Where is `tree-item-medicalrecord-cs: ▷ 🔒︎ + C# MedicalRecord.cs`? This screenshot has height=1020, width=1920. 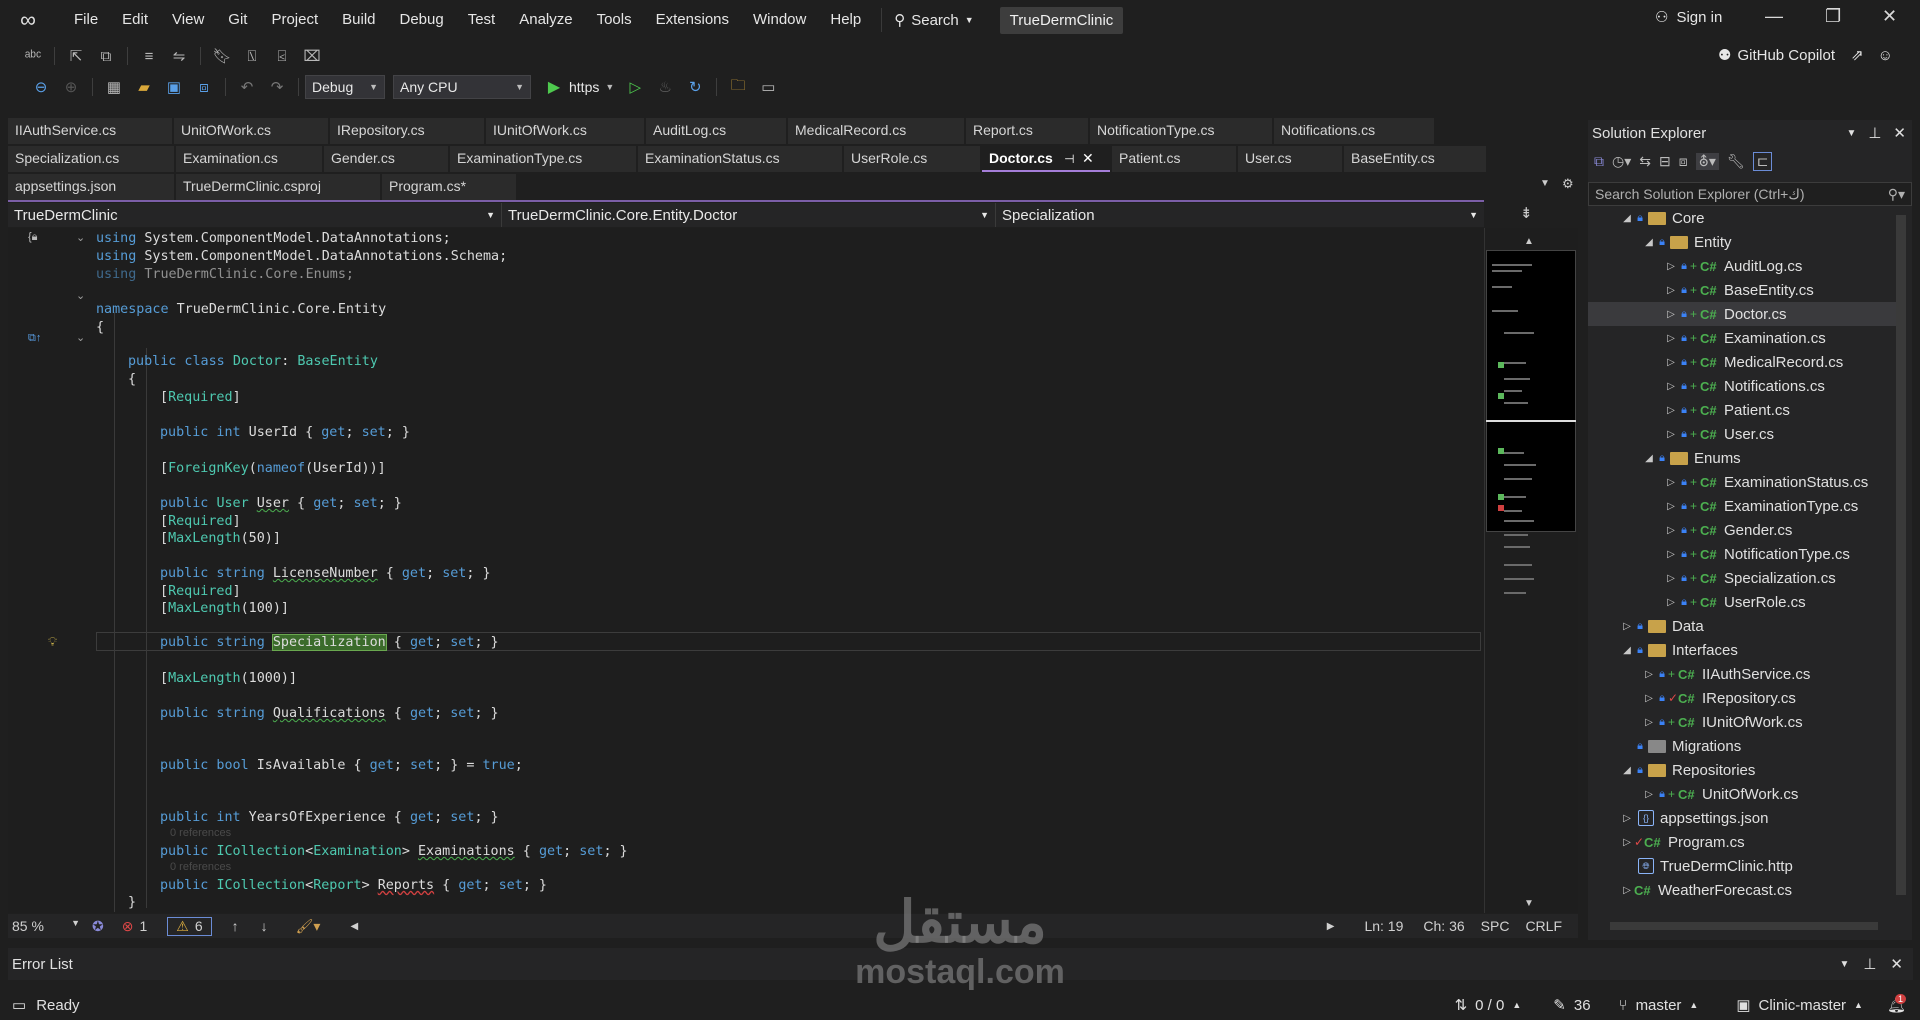 tree-item-medicalrecord-cs: ▷ 🔒︎ + C# MedicalRecord.cs is located at coordinates (1742, 362).